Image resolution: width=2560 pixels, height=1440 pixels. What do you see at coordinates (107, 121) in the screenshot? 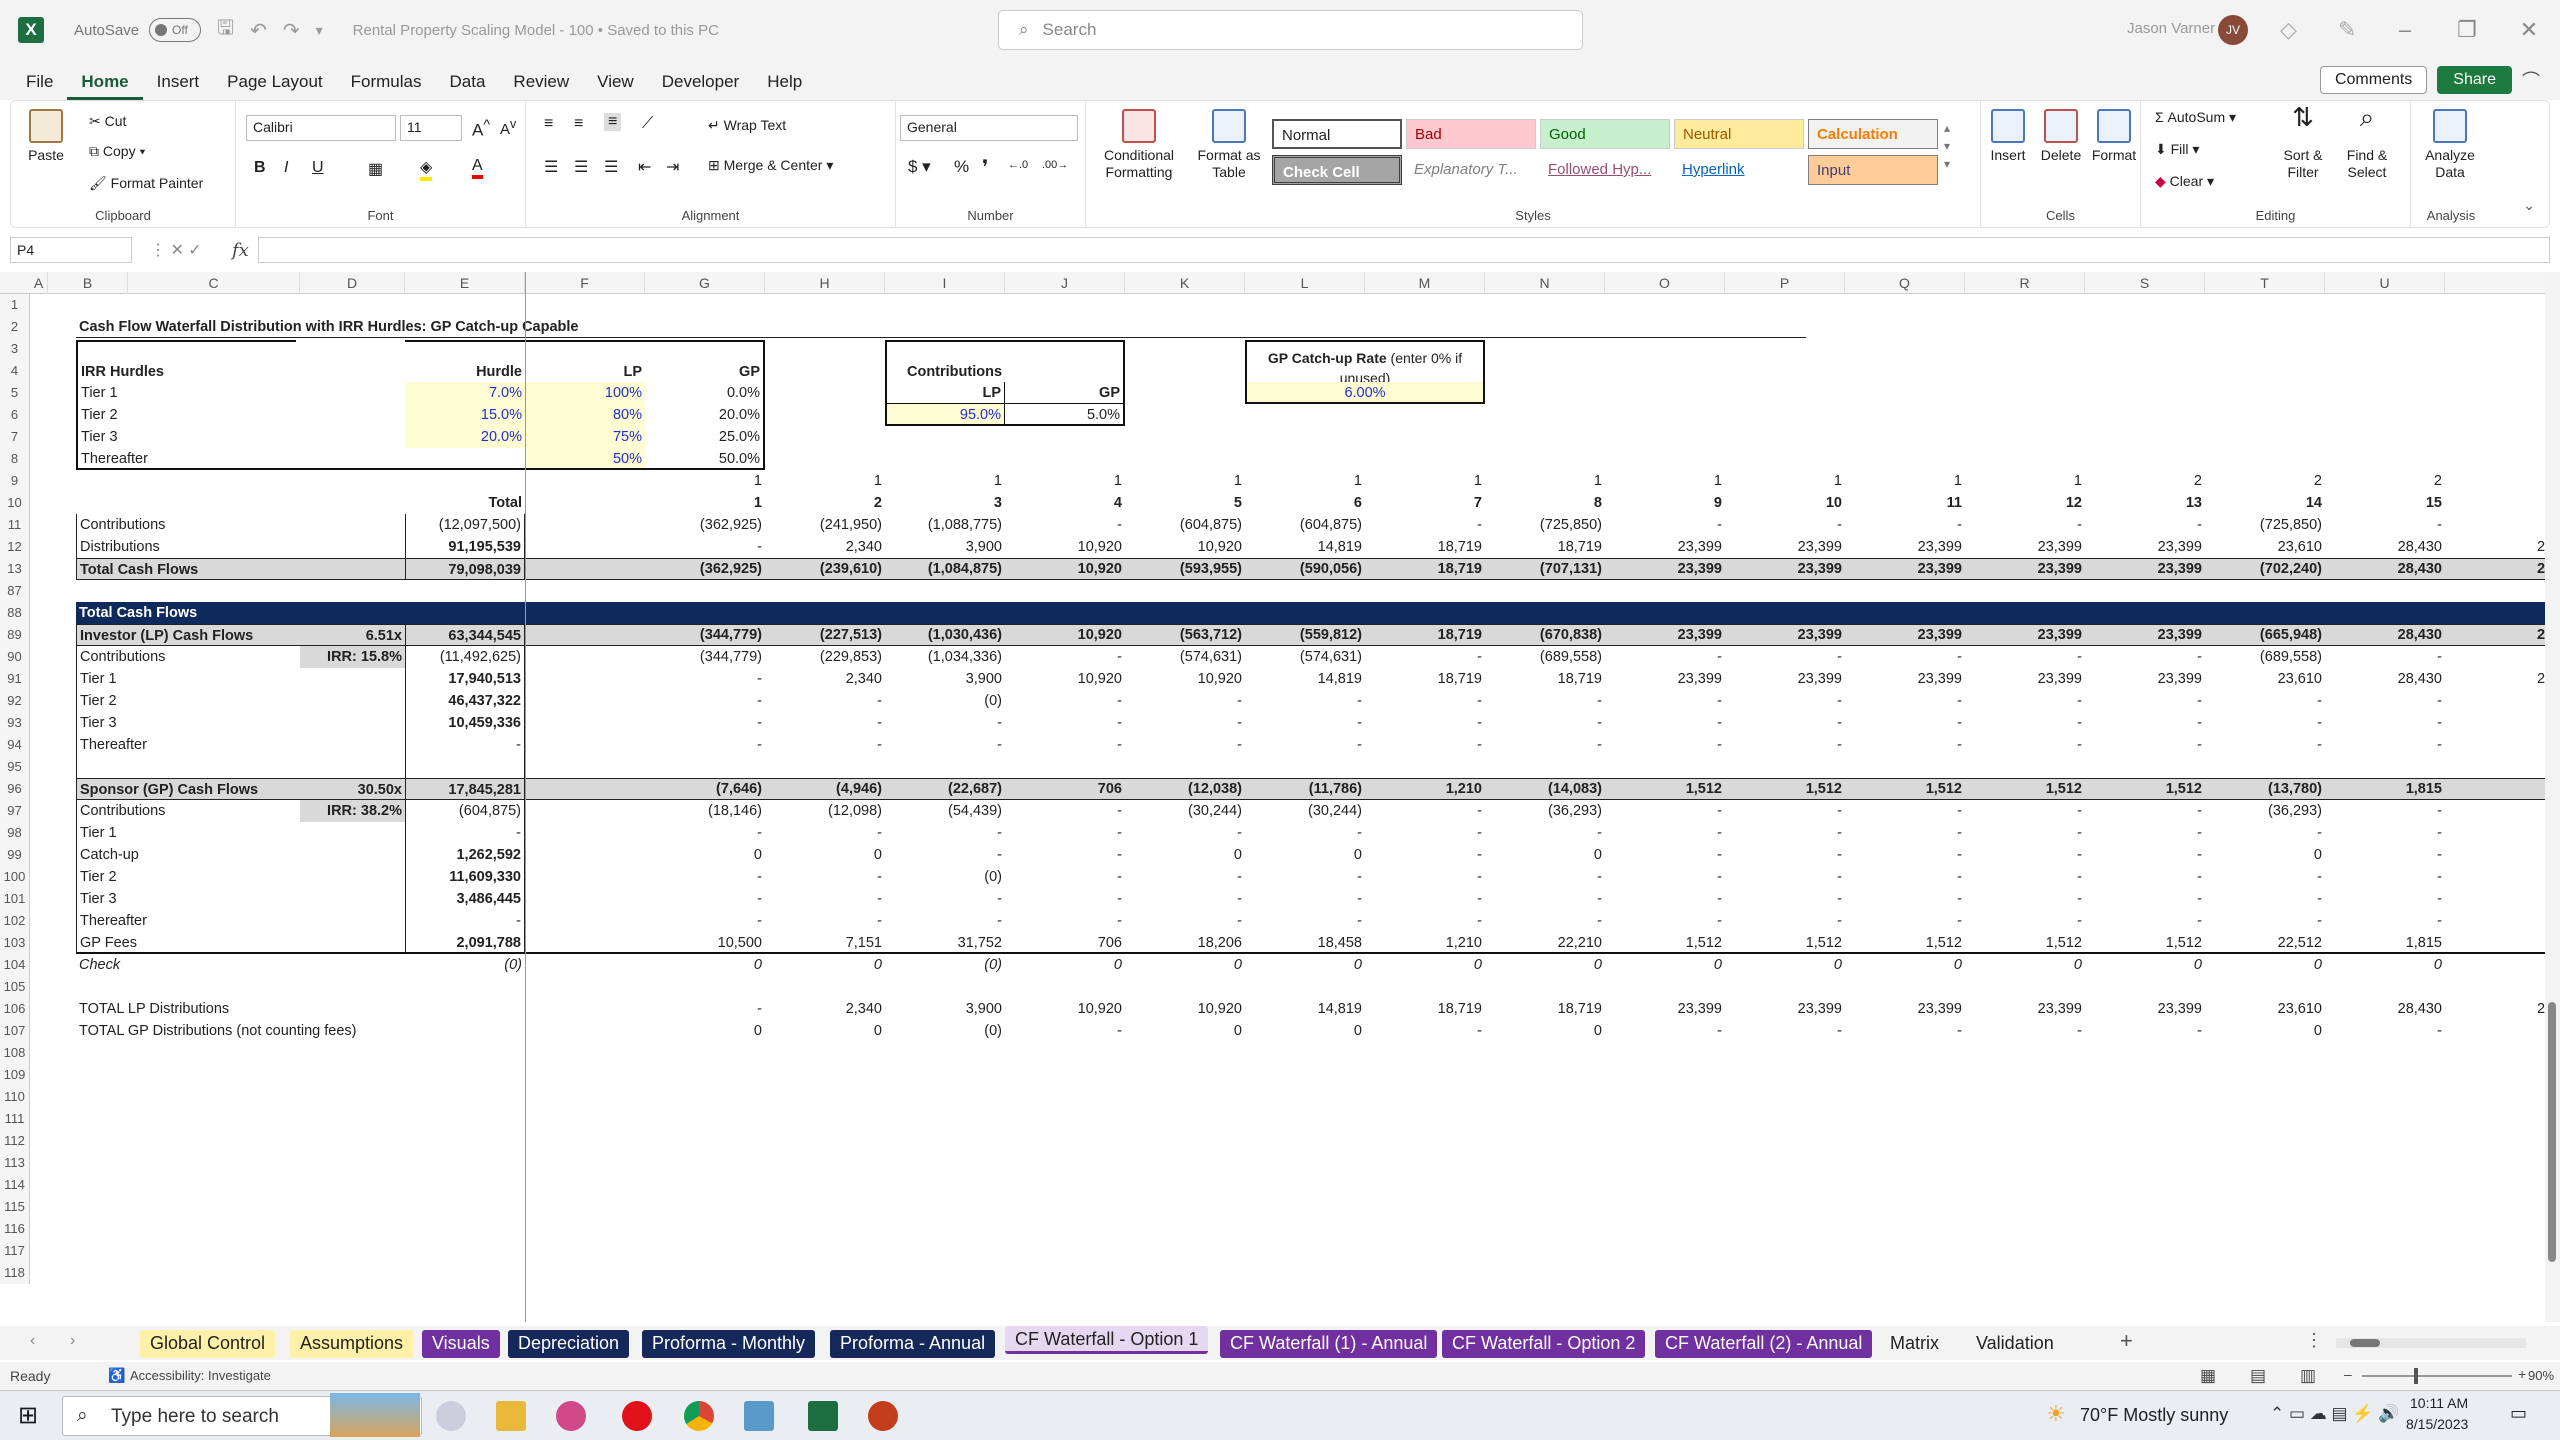
I see `cut-button: ✂ Cut` at bounding box center [107, 121].